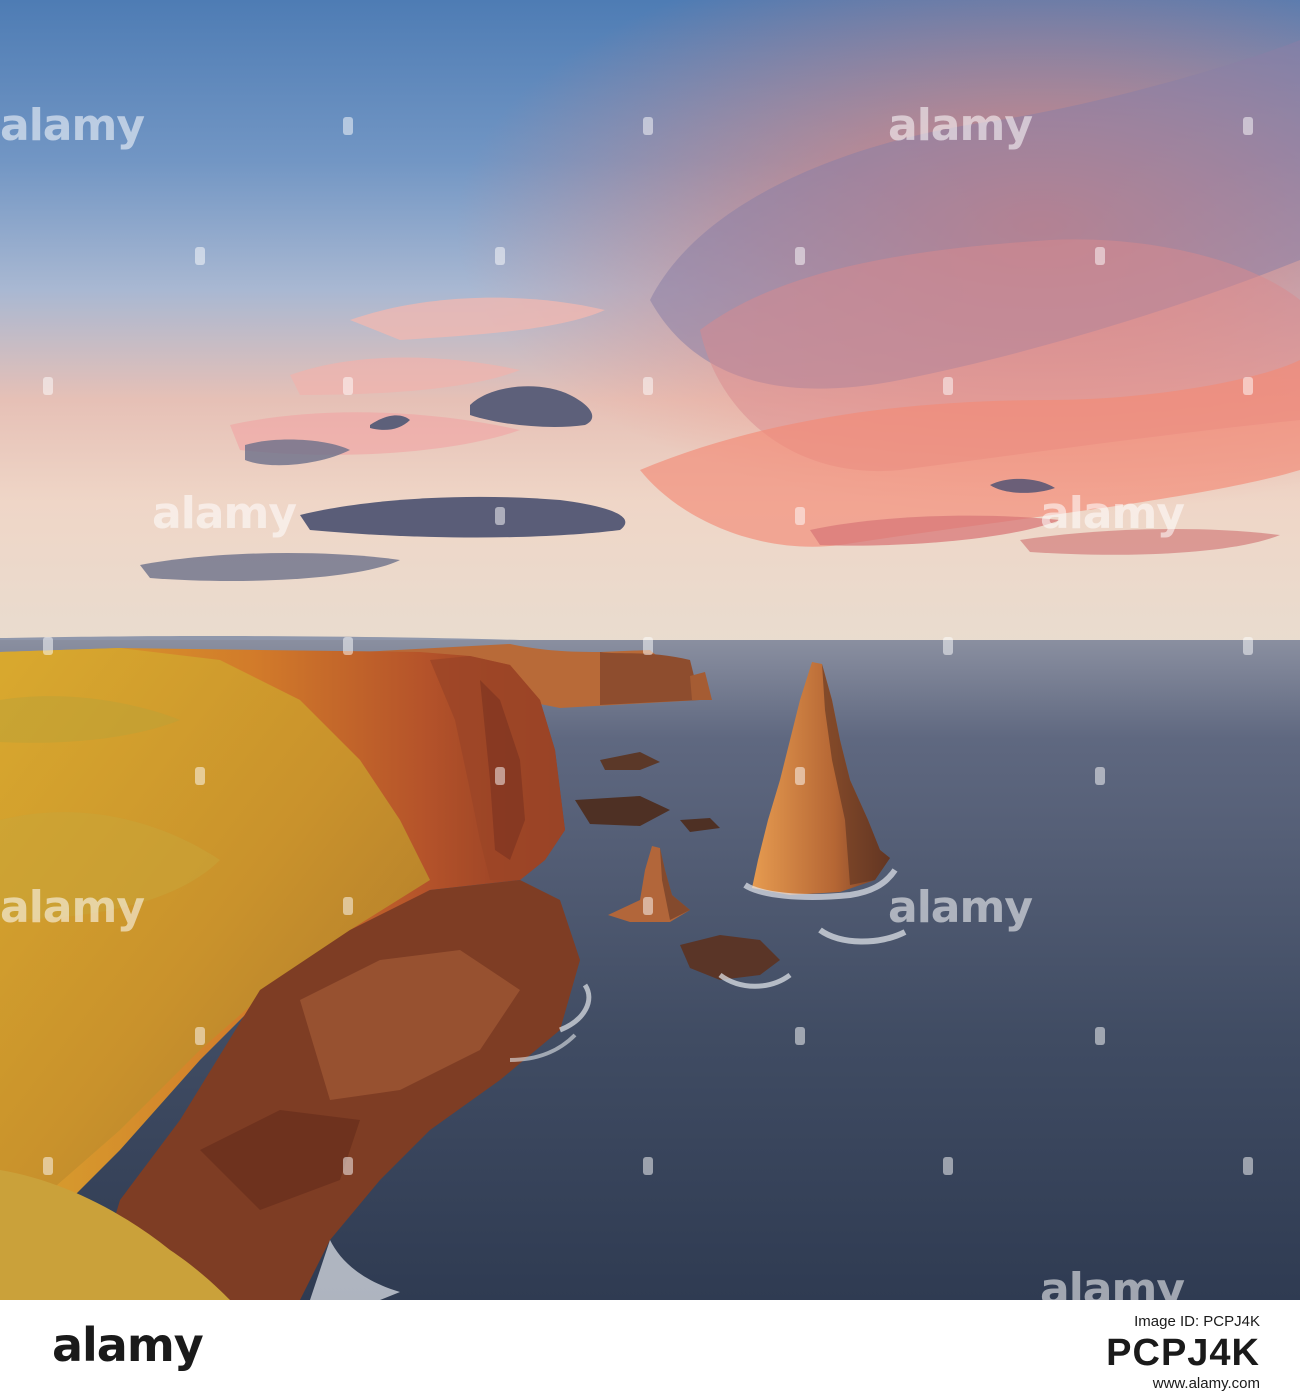  Describe the element at coordinates (1197, 1321) in the screenshot. I see `image-id-label: Image ID: PCPJ4K` at that location.